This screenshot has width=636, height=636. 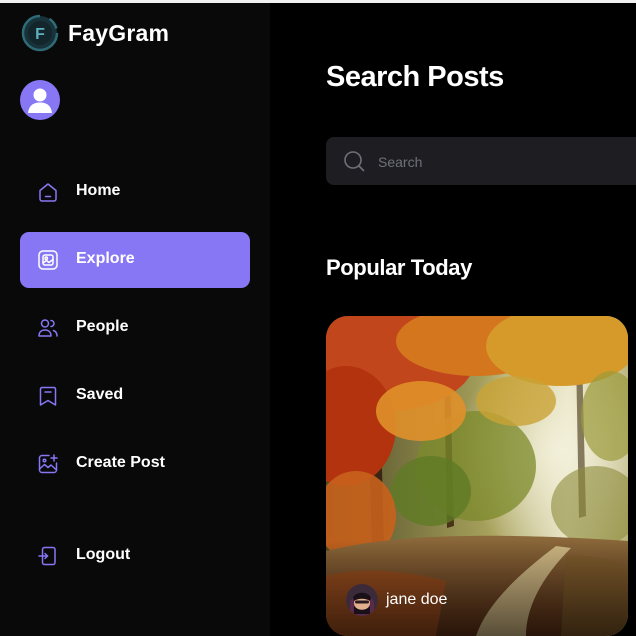 I want to click on user-avatar-icon, so click(x=40, y=100).